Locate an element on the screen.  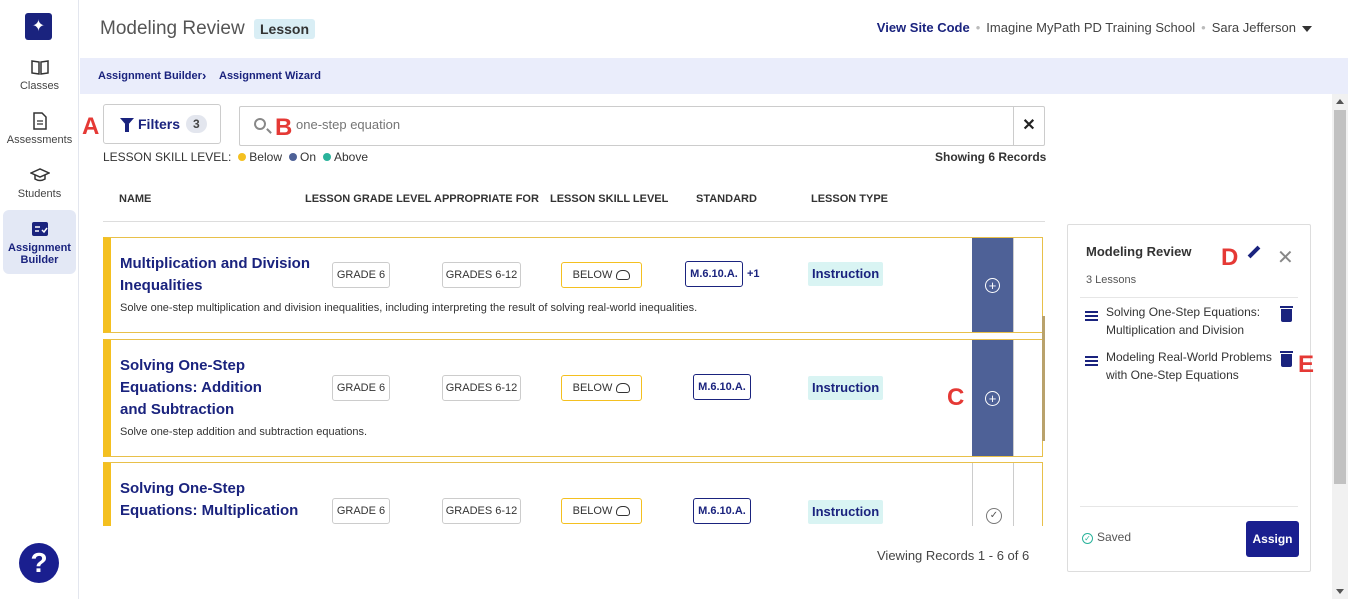
chevron-down-icon is located at coordinates (1307, 28).